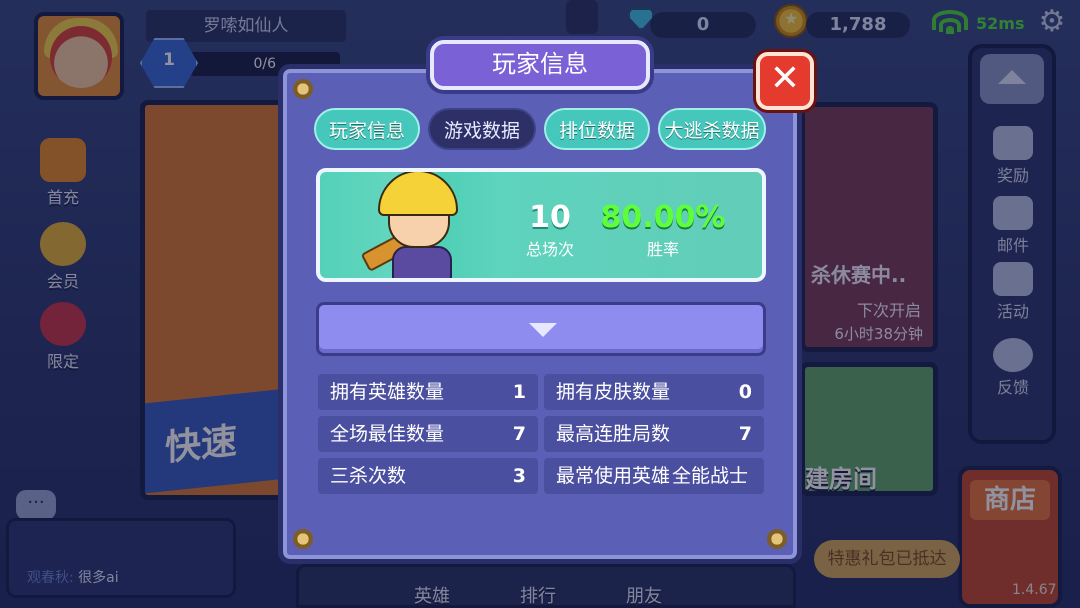  I want to click on hero-portrait, so click(421, 225).